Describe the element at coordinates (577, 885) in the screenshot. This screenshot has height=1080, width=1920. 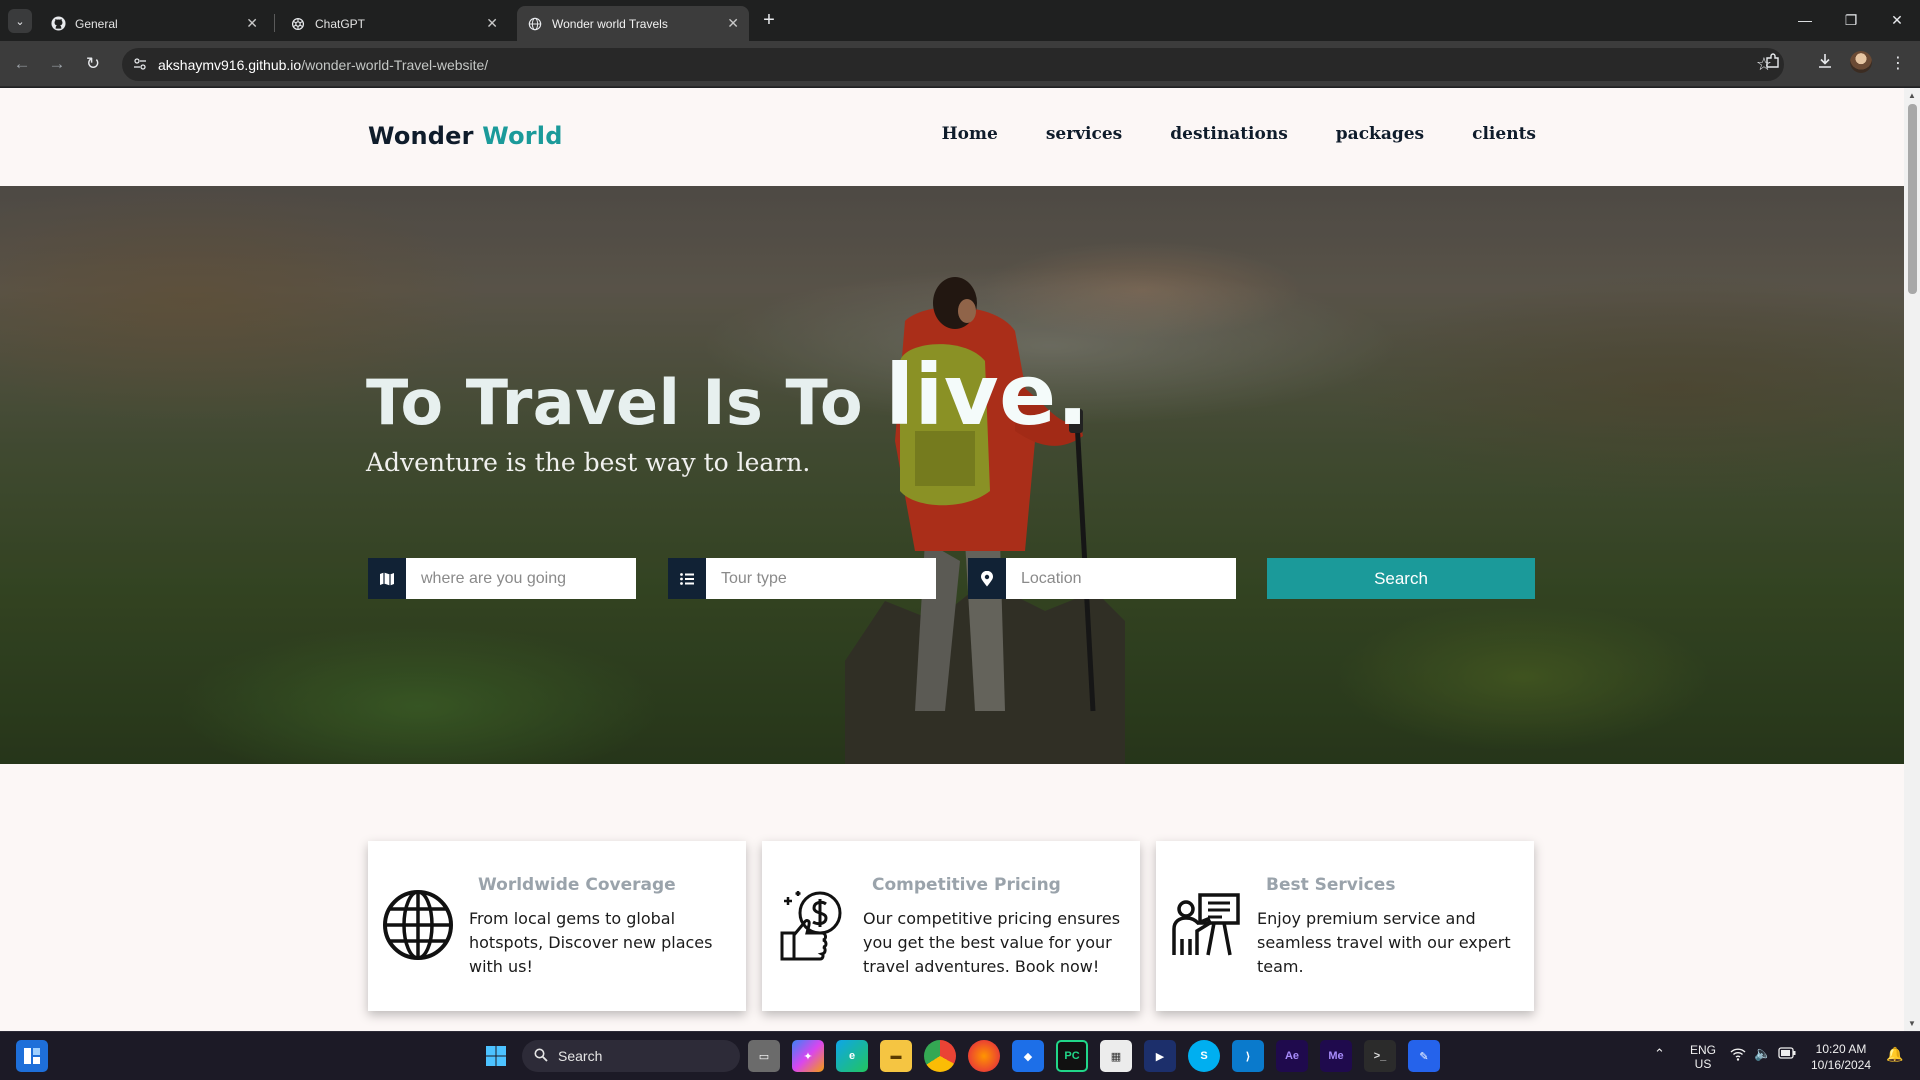
I see `feature-title: Worldwide Coverage` at that location.